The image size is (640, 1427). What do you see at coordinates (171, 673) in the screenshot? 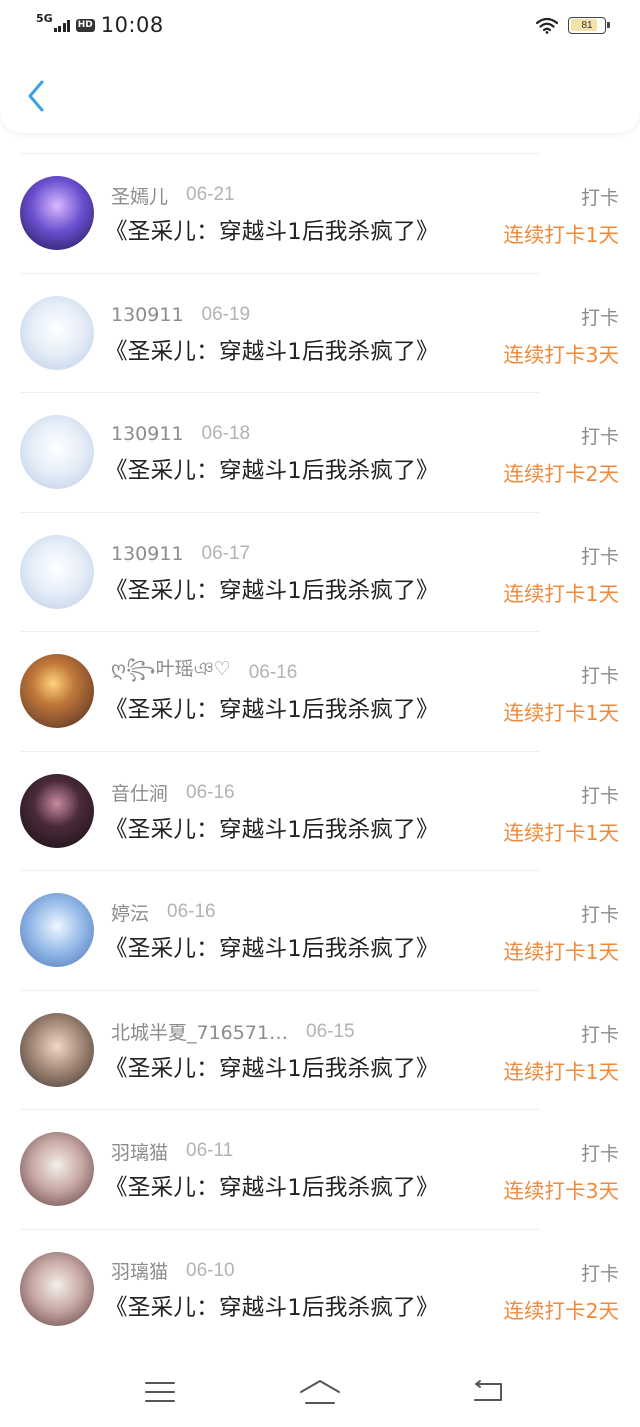
I see `user-name: ღ꧂叶瑶ঞ♡` at bounding box center [171, 673].